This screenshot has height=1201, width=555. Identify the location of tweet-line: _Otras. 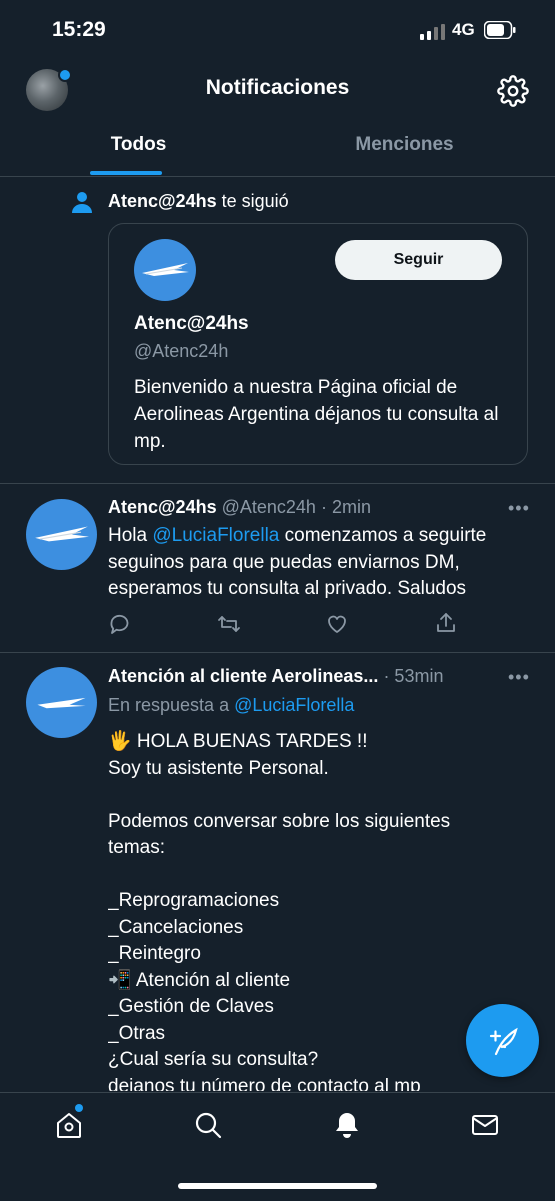
(137, 1033).